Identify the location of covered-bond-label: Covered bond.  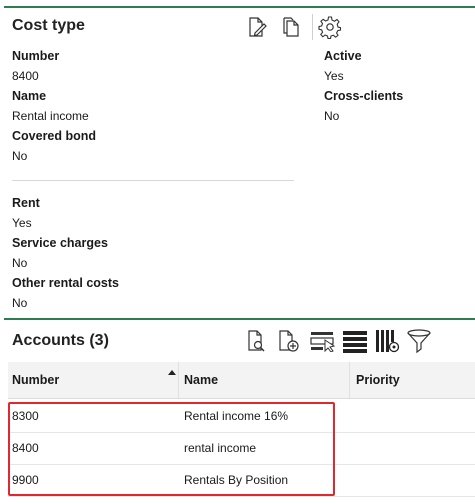
(54, 136).